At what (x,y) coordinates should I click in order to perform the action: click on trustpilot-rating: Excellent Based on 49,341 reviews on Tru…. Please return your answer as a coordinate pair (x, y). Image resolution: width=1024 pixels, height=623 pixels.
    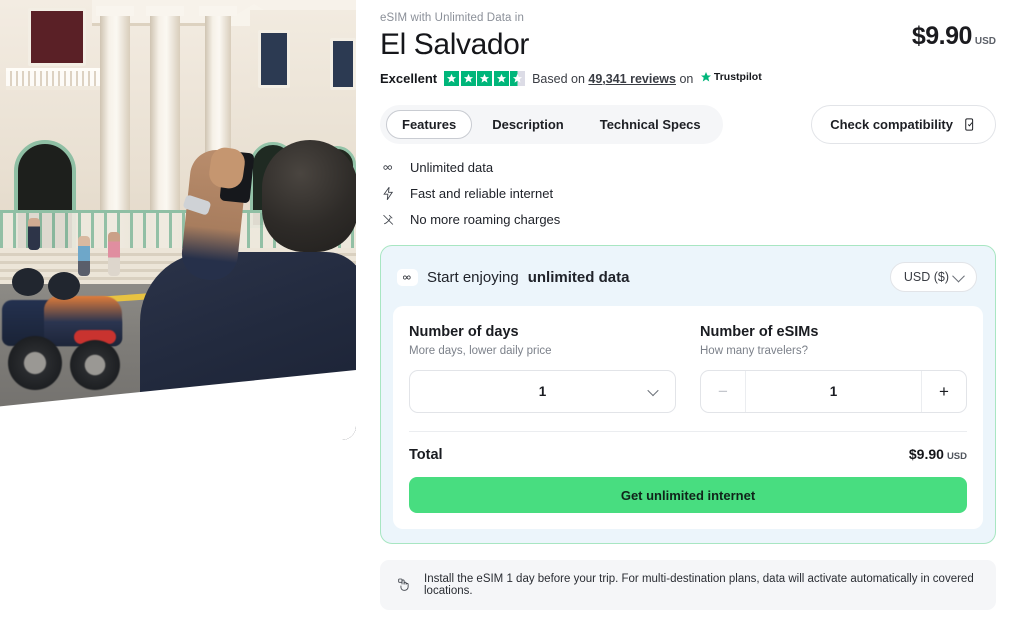
    Looking at the image, I should click on (688, 78).